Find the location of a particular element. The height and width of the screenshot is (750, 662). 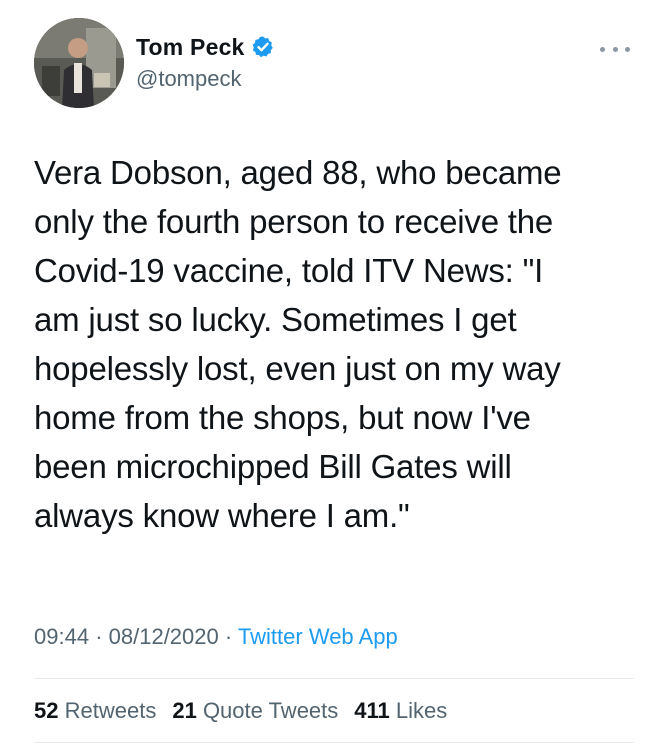

retweets-count: 52 is located at coordinates (46, 710).